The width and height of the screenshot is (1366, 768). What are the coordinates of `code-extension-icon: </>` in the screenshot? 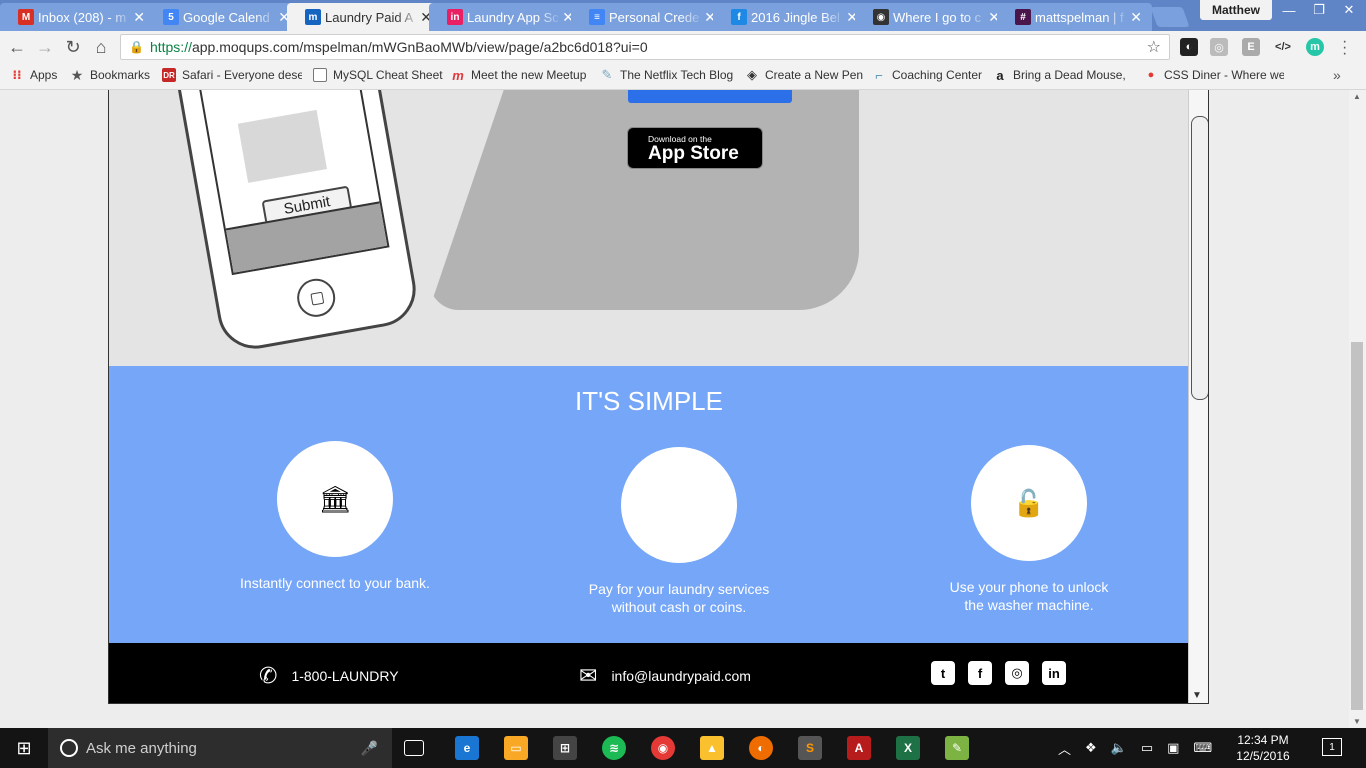 It's located at (1283, 47).